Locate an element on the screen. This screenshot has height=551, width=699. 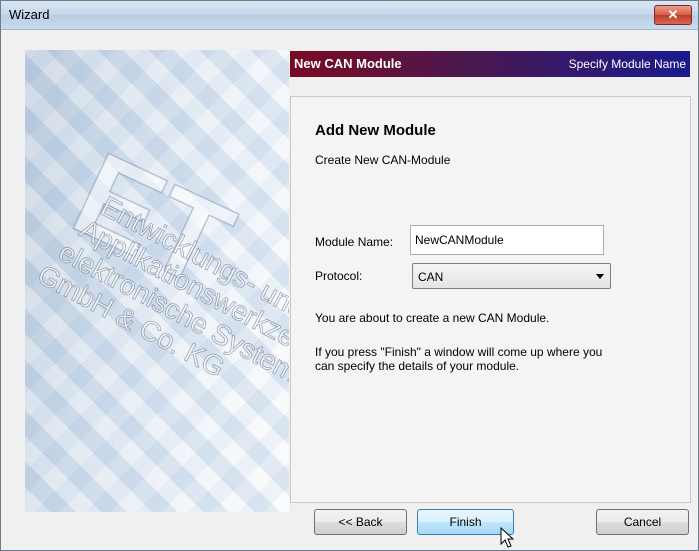
cancel-button: Cancel is located at coordinates (642, 522).